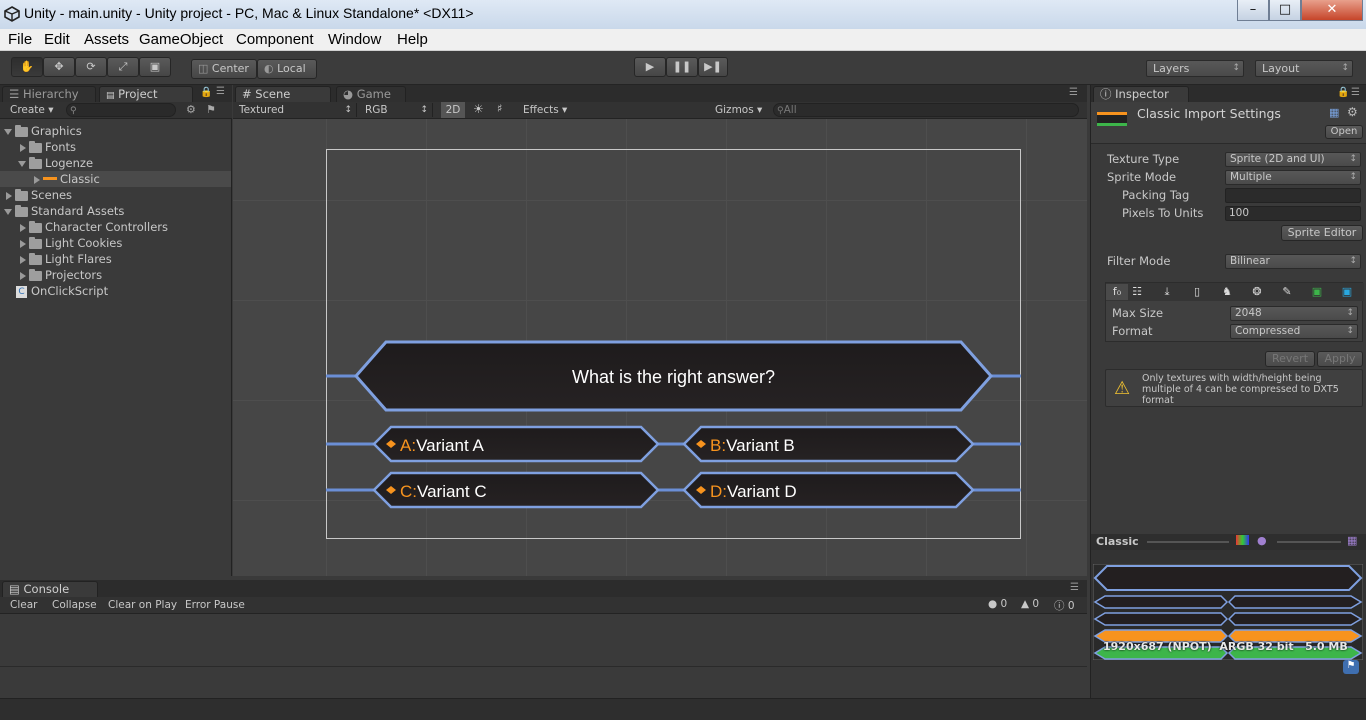 The height and width of the screenshot is (720, 1366). I want to click on warnings-toggle: ▲ 0, so click(1030, 604).